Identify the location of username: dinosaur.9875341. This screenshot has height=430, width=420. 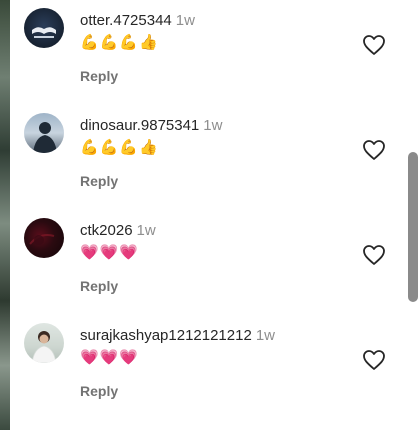
(139, 125).